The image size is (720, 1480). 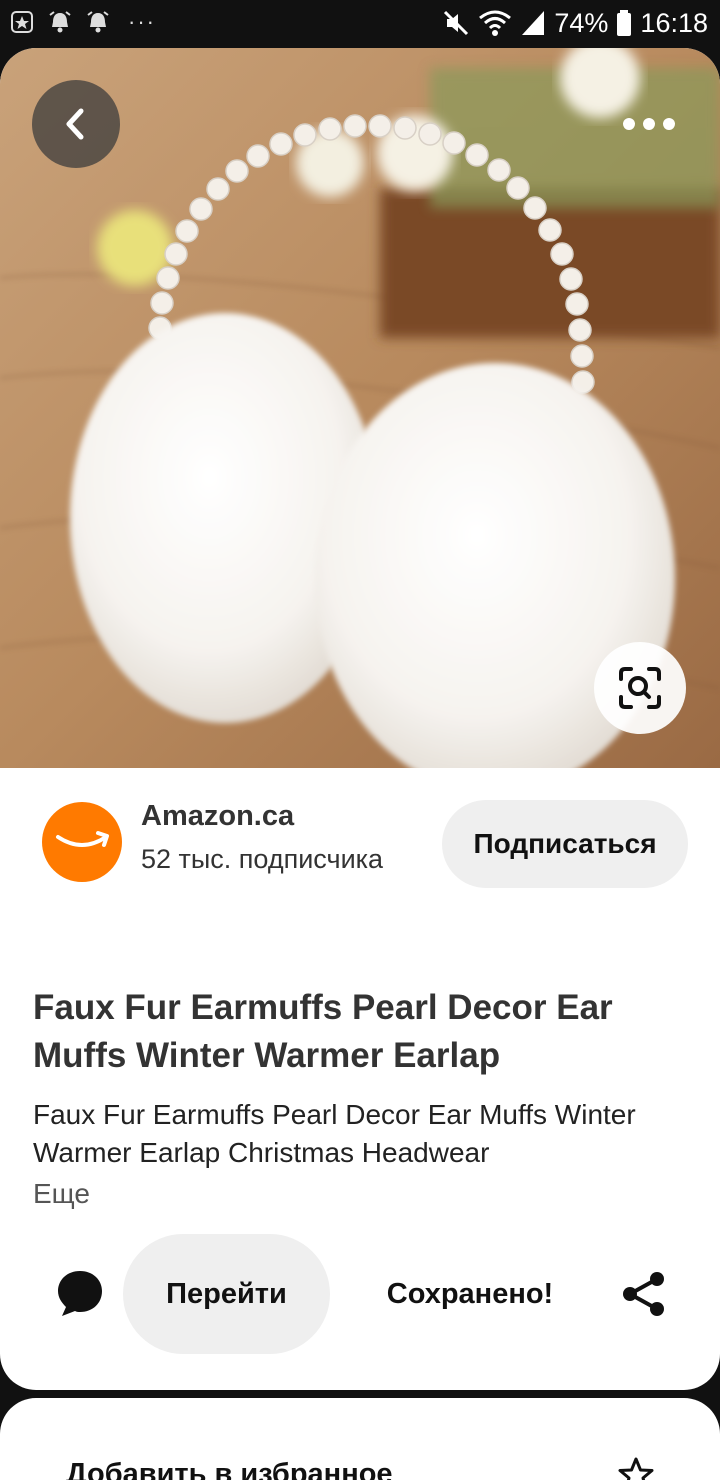 What do you see at coordinates (82, 839) in the screenshot?
I see `amazon-smile-icon` at bounding box center [82, 839].